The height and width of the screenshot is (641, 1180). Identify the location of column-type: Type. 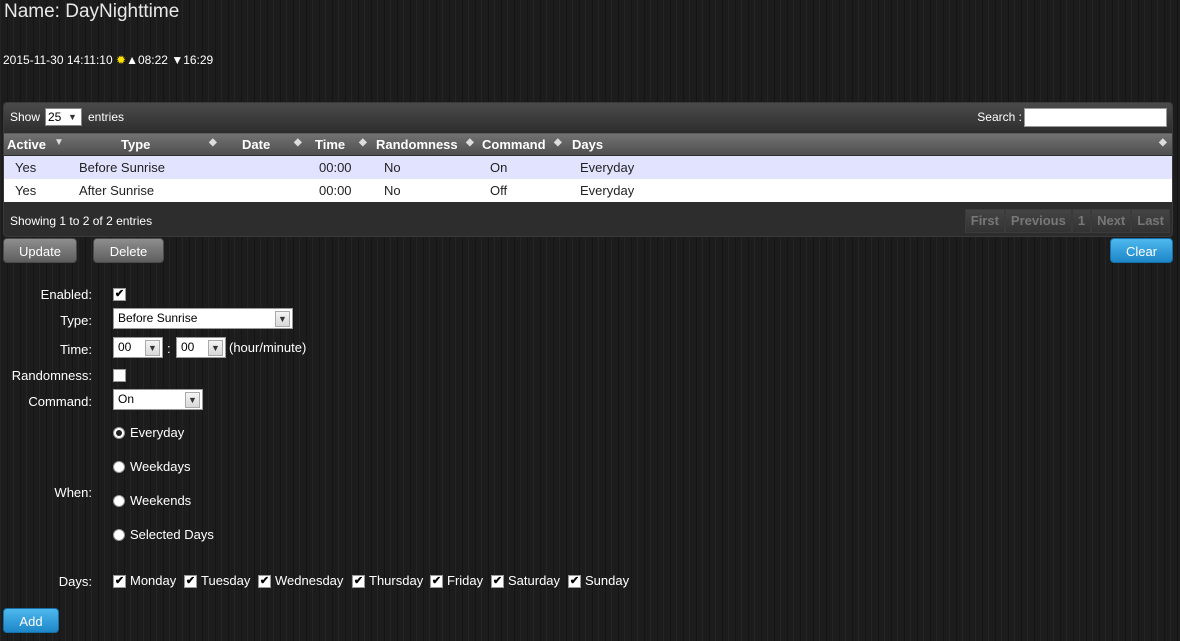
(135, 144).